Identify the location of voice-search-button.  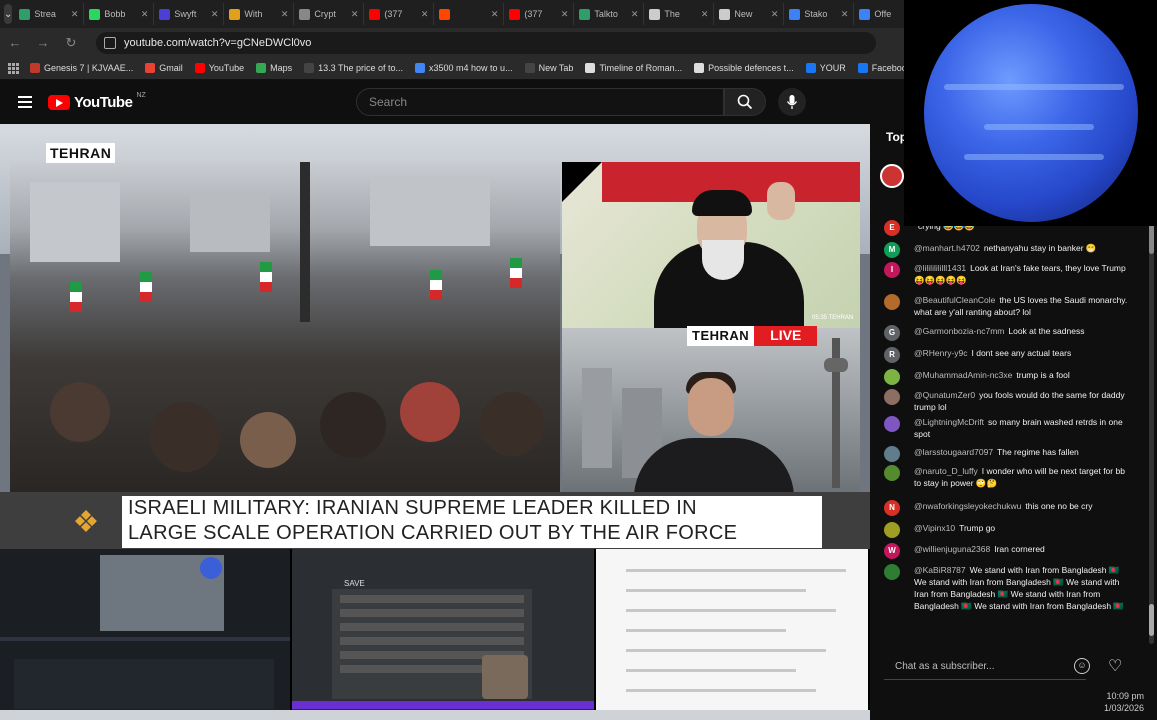
(792, 102).